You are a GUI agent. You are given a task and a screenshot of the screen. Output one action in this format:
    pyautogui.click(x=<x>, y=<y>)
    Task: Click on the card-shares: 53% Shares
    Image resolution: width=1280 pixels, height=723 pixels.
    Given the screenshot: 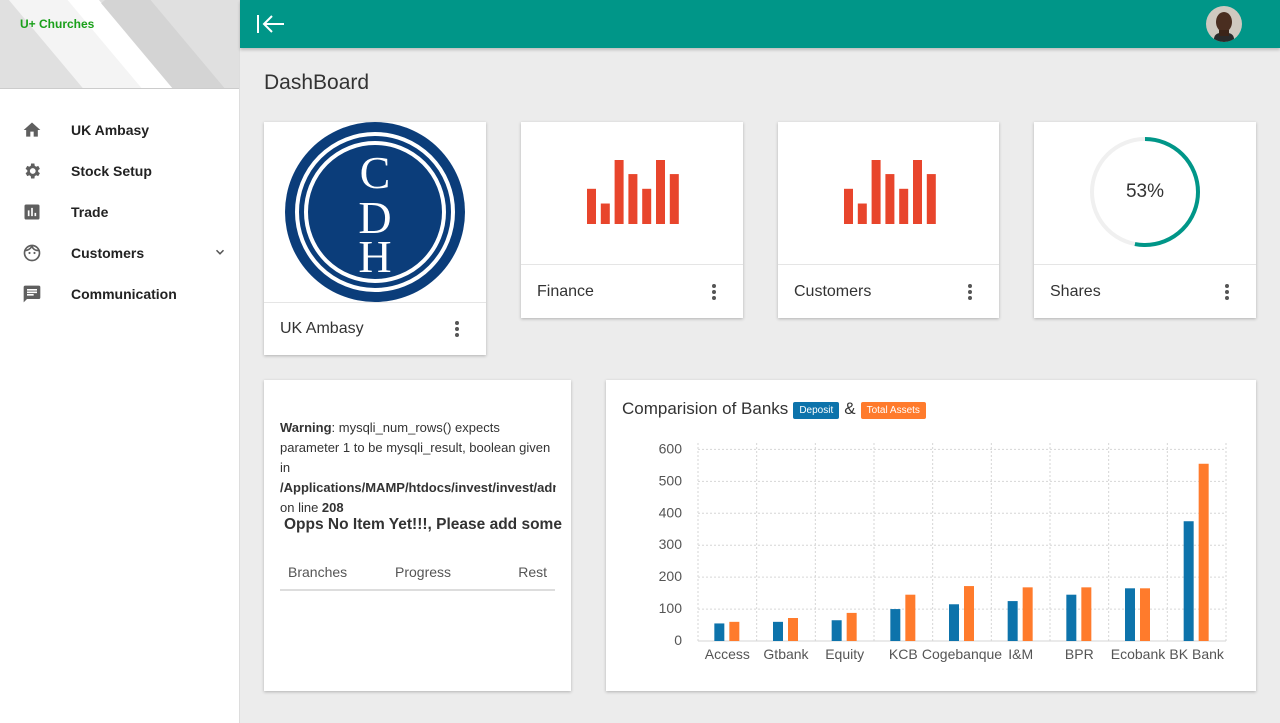 What is the action you would take?
    pyautogui.click(x=1145, y=220)
    